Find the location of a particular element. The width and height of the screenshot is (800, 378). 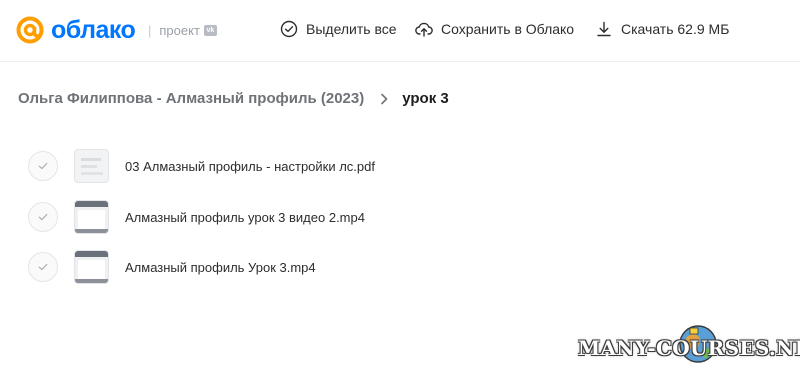

vk-badge: vk is located at coordinates (210, 30).